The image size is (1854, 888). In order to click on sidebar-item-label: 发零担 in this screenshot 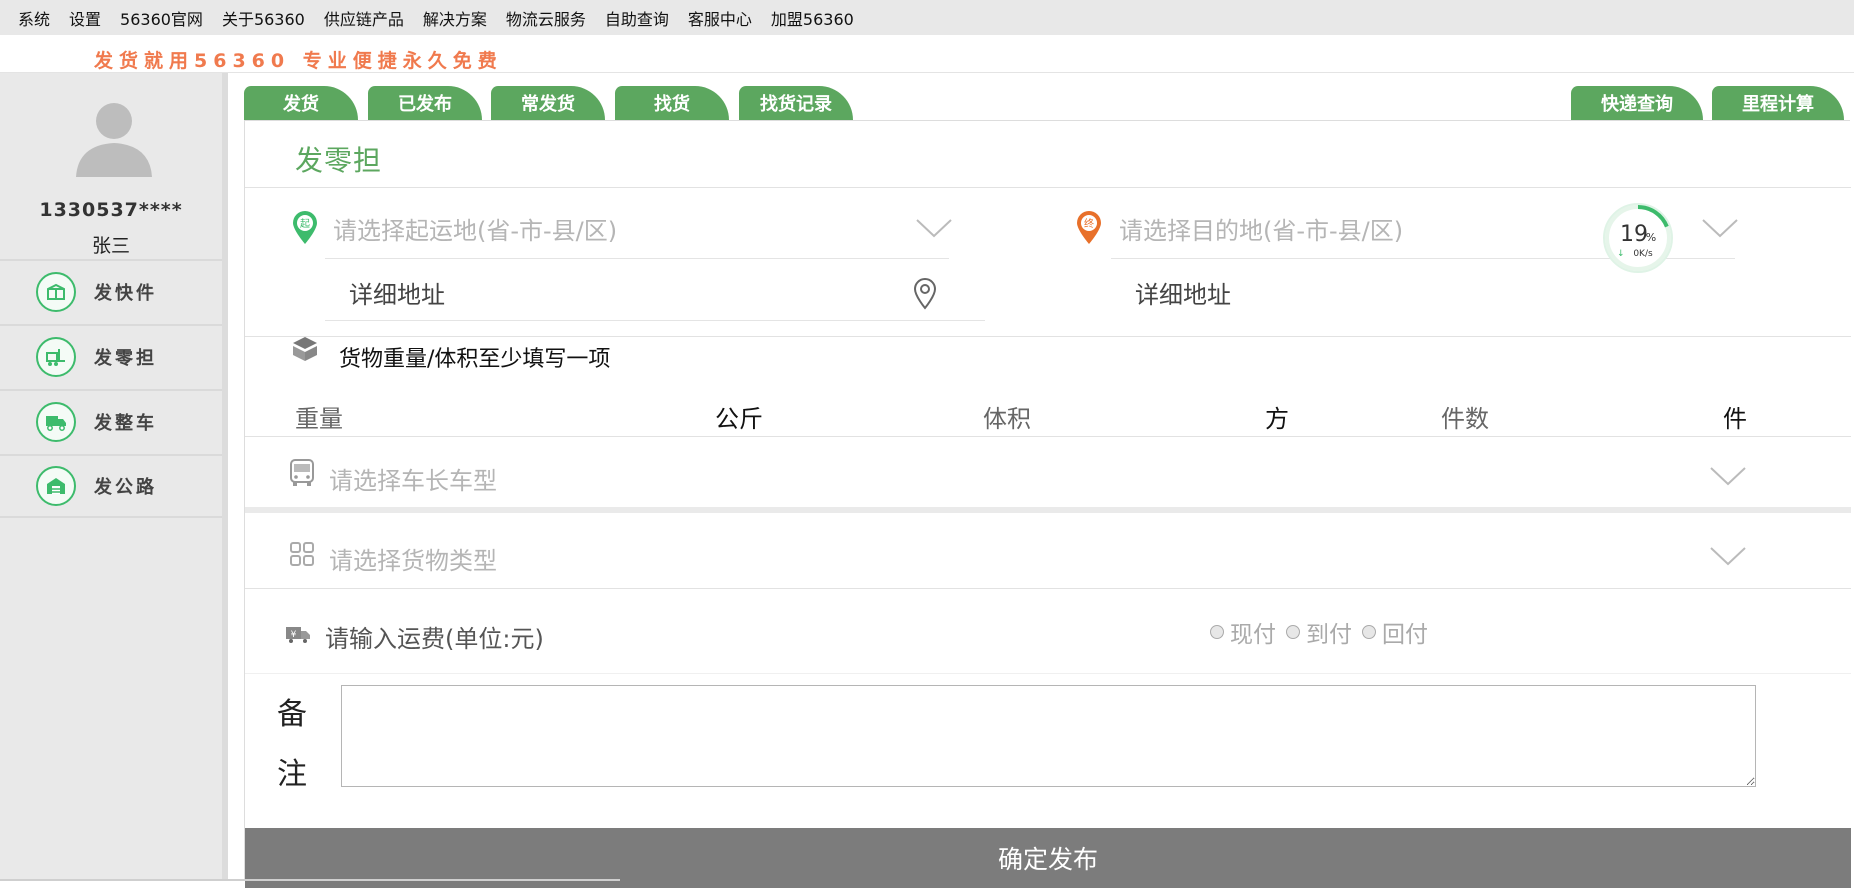, I will do `click(125, 358)`.